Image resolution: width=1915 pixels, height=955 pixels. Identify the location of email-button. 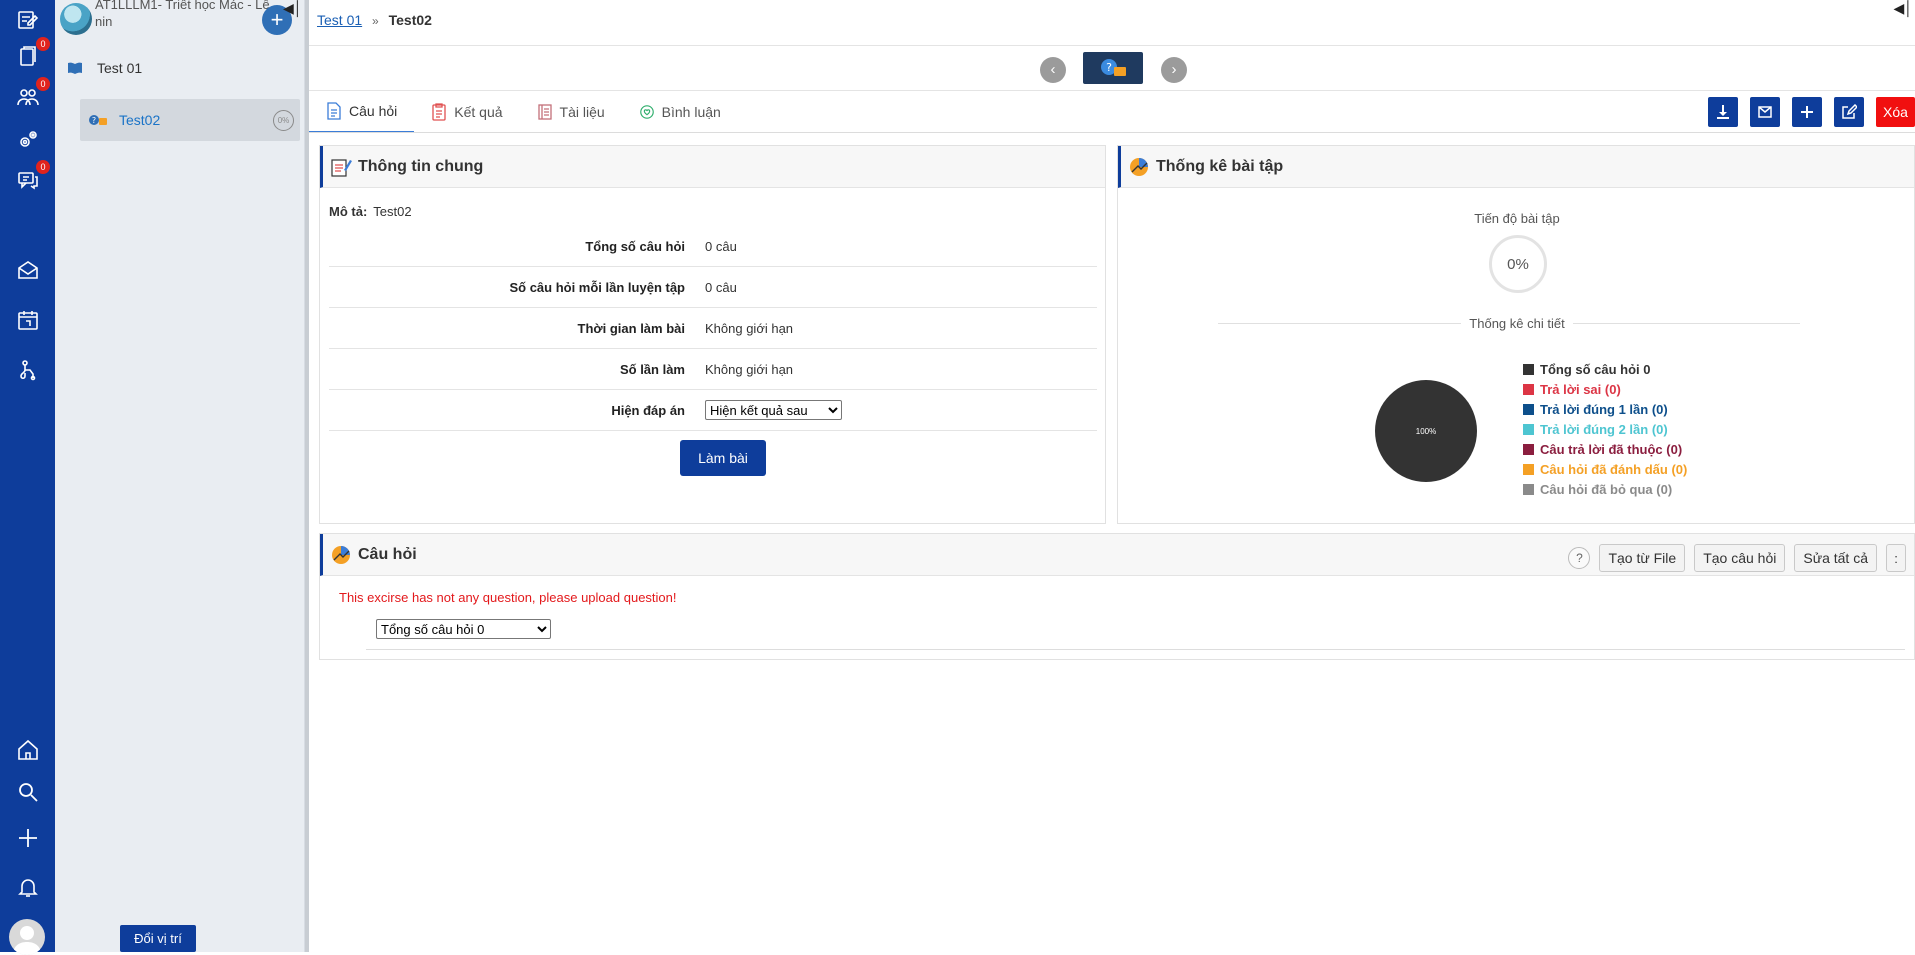
(1765, 112).